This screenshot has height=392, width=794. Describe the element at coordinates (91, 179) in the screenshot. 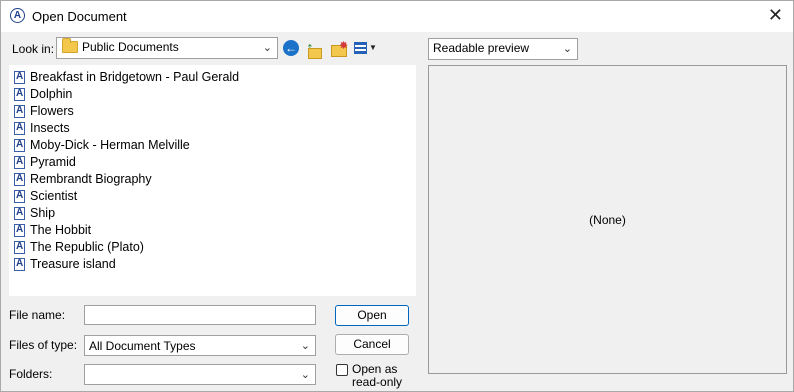

I see `file-name-text: Rembrandt Biography` at that location.